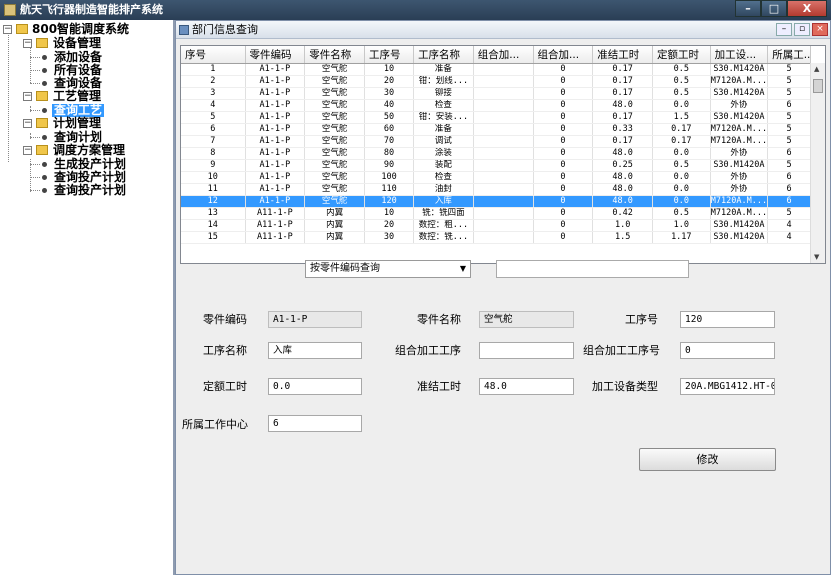  I want to click on scroll-down-icon: ▼, so click(816, 257).